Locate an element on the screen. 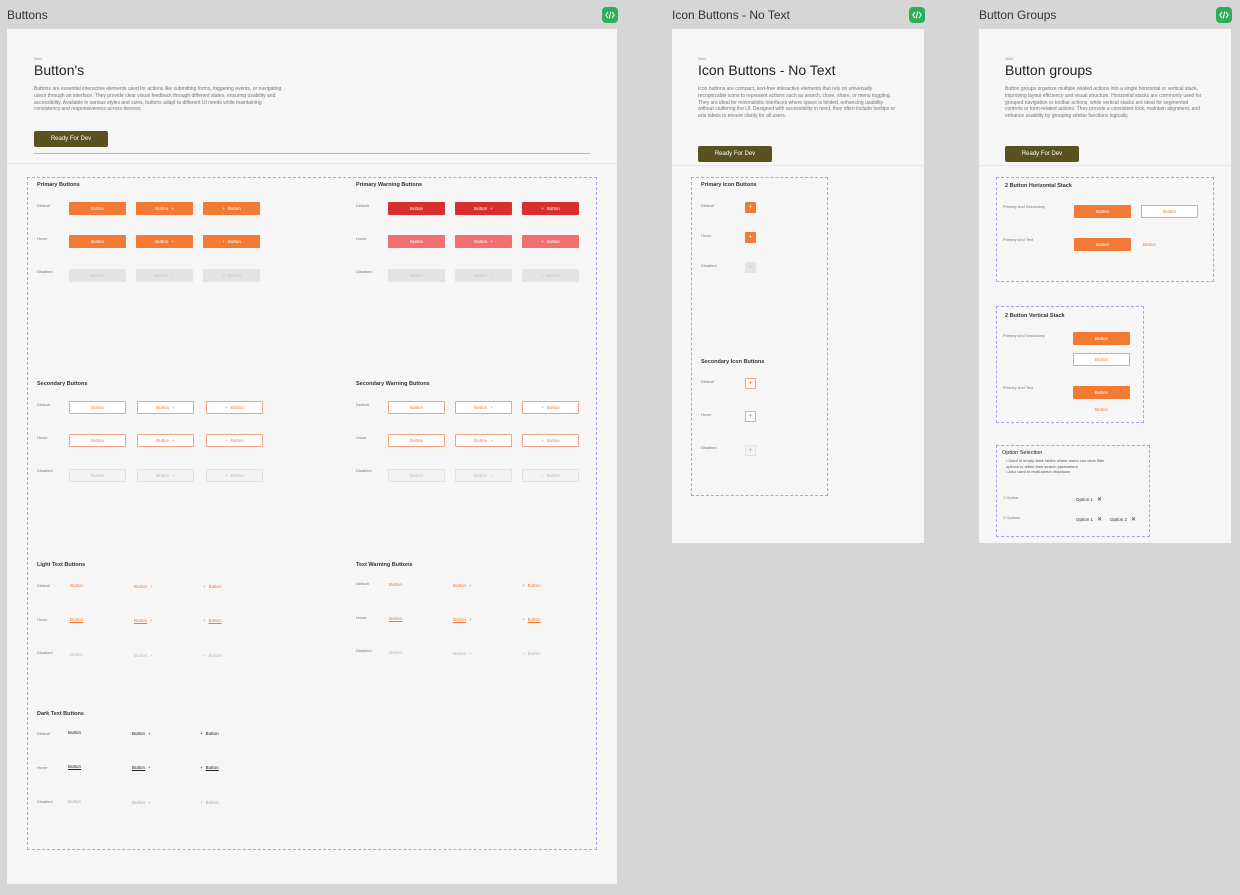 The image size is (1240, 895). primary-button-leading-icon-hover: + Button is located at coordinates (231, 241).